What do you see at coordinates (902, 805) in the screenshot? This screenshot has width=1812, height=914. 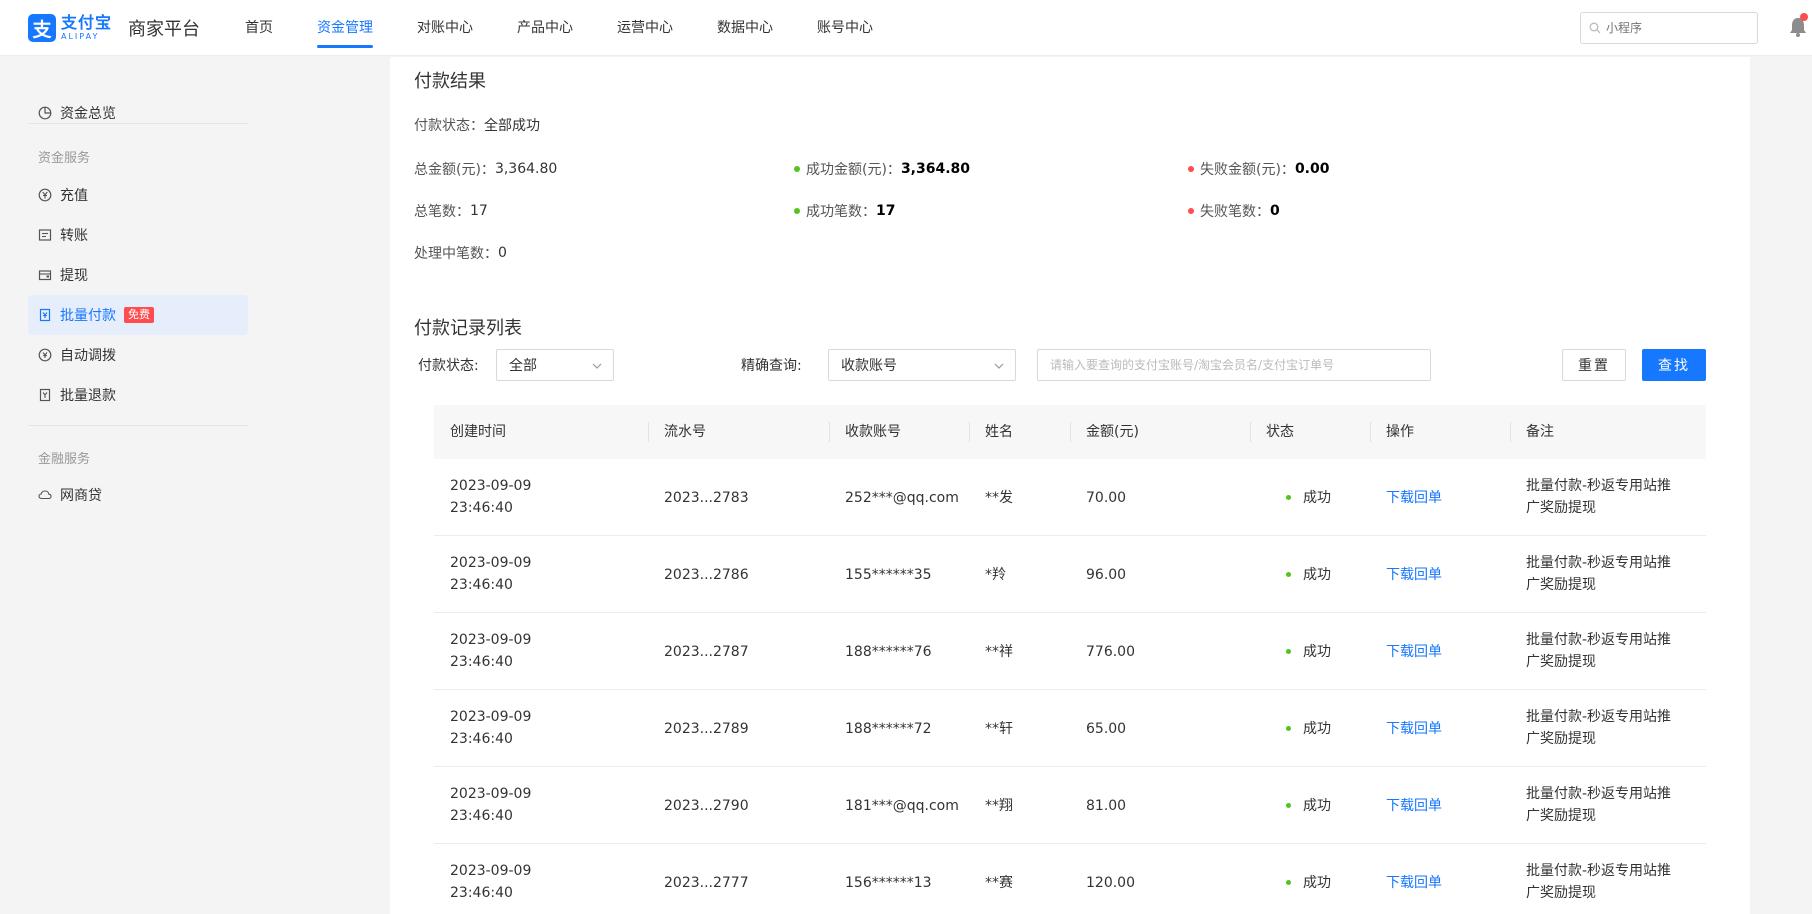 I see `row-account: 181***@qq.com` at bounding box center [902, 805].